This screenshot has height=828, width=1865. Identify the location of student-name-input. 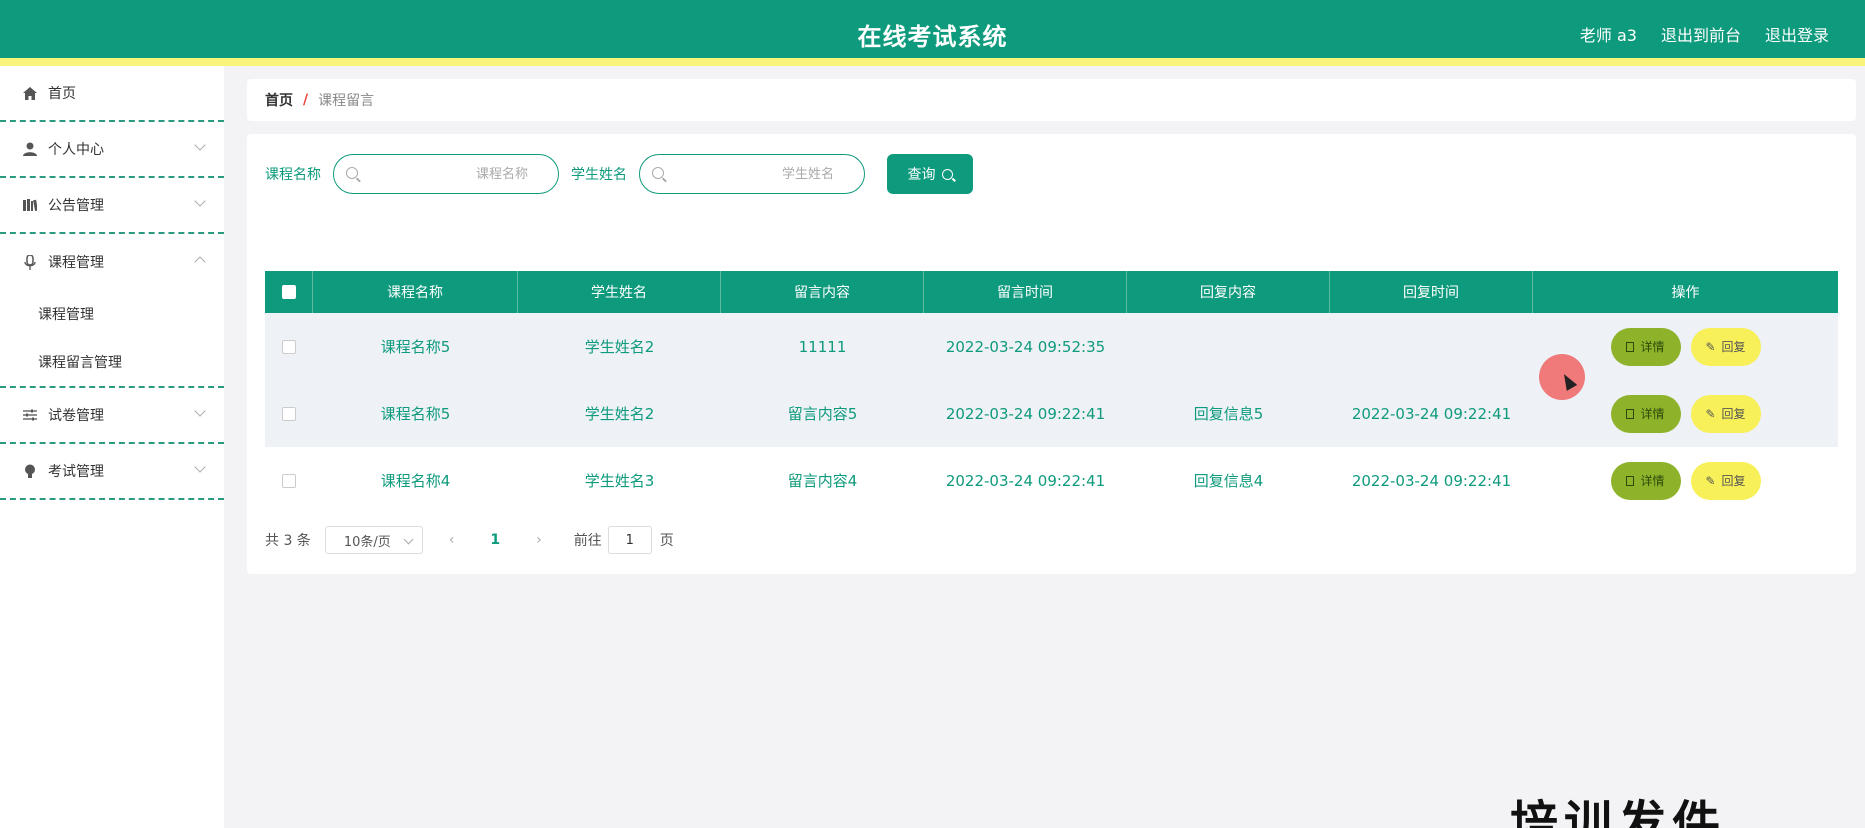
(755, 174).